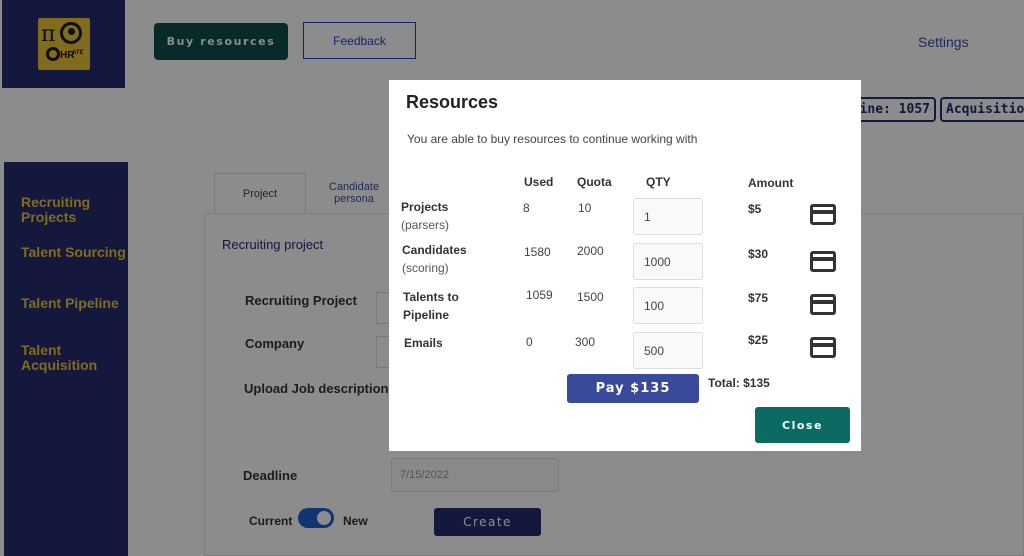  Describe the element at coordinates (529, 342) in the screenshot. I see `row-used: 0` at that location.